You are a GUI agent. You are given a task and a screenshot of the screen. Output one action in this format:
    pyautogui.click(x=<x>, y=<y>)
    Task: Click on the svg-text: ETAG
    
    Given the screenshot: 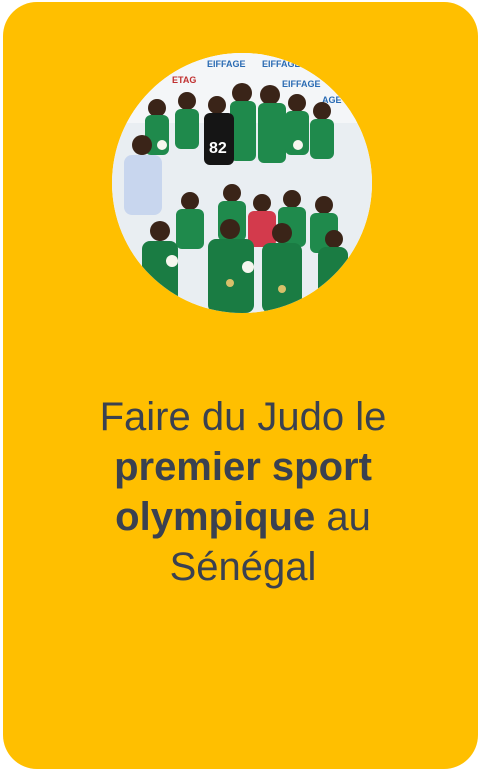 What is the action you would take?
    pyautogui.click(x=184, y=80)
    